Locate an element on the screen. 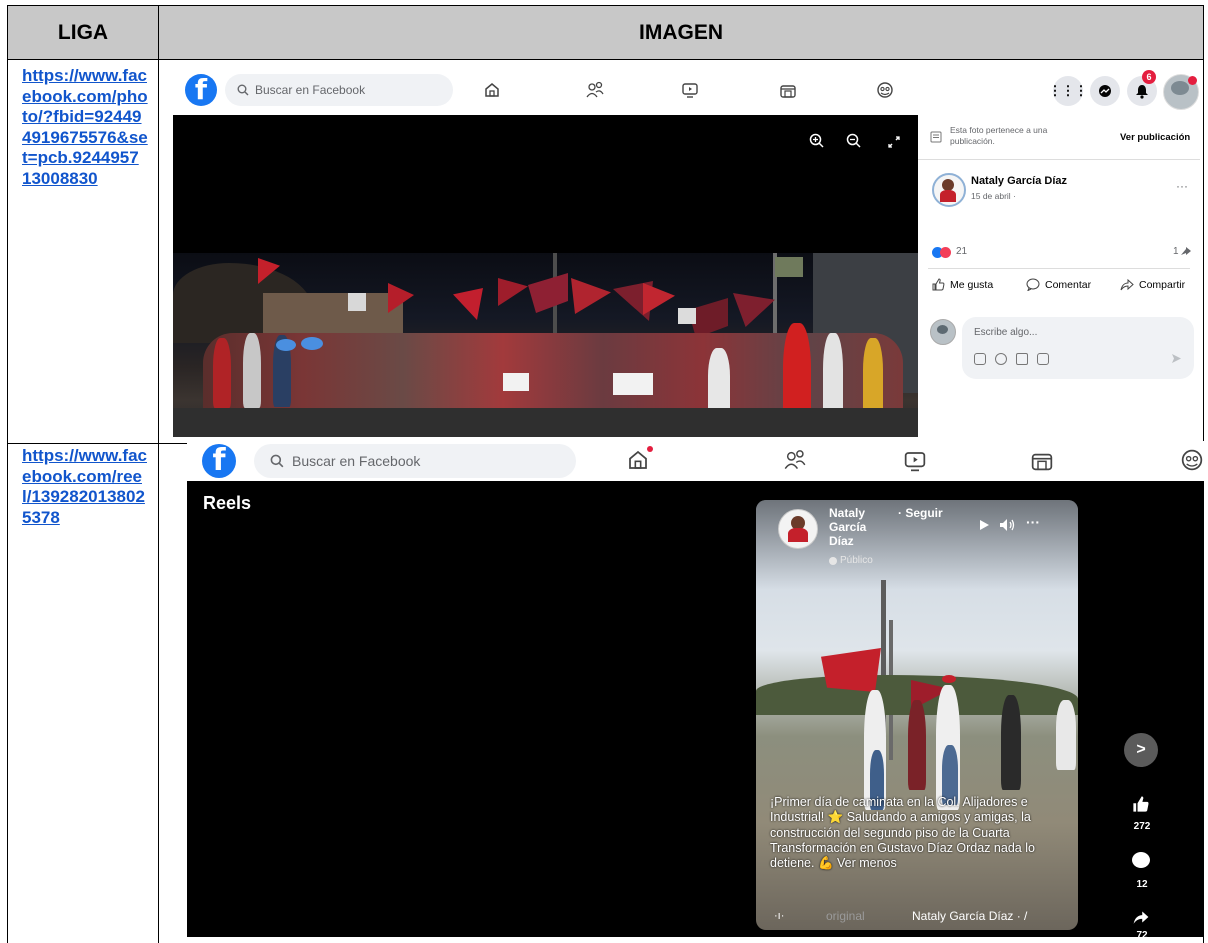  share-arrow-icon is located at coordinates (1186, 251).